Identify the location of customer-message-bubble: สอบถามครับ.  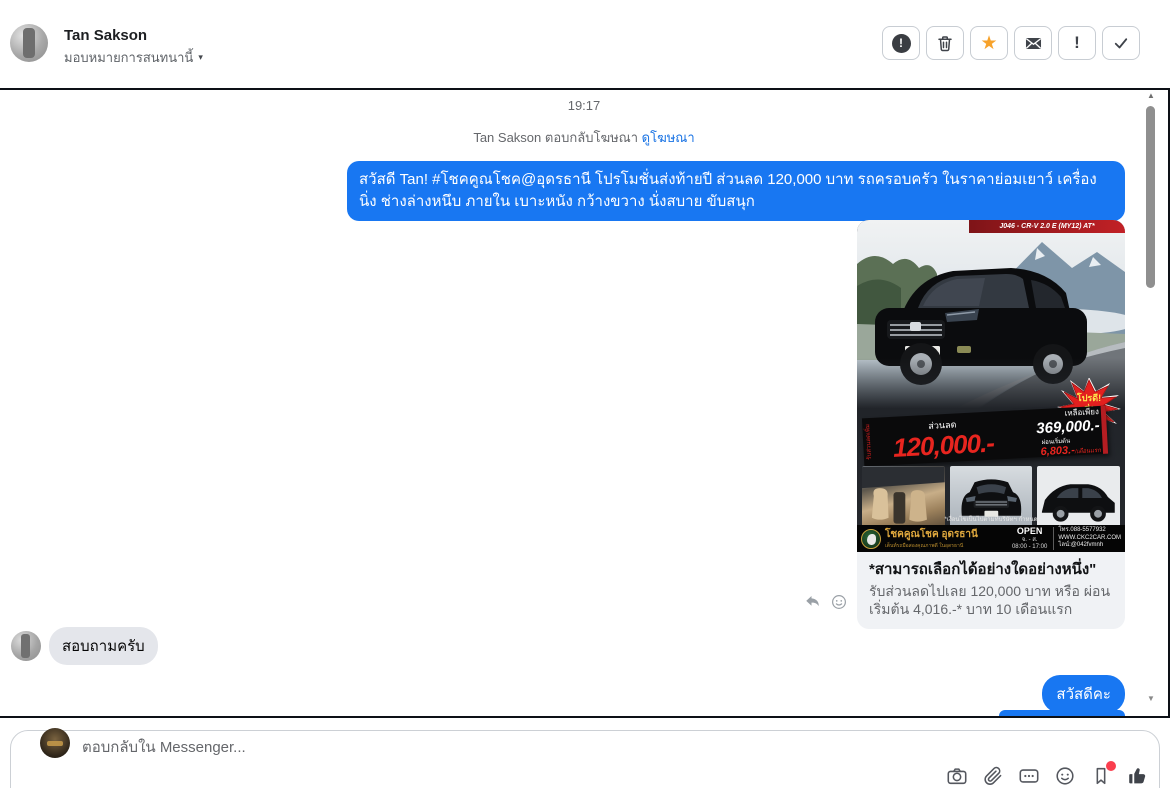
(103, 646).